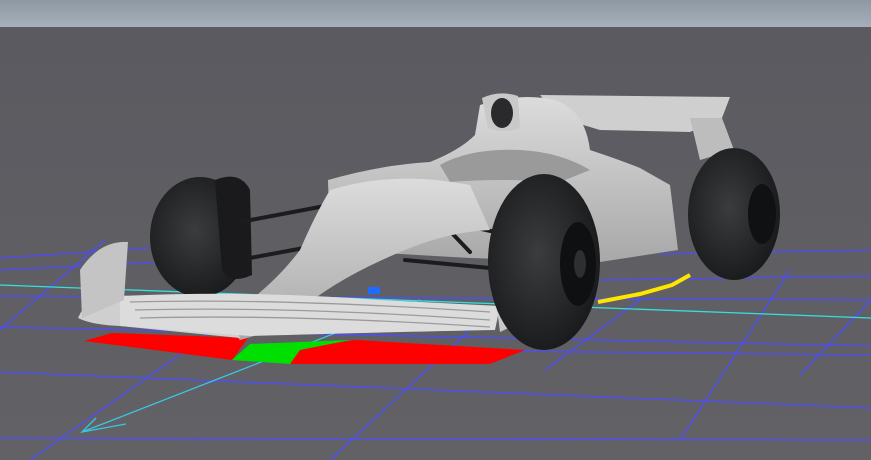  What do you see at coordinates (580, 264) in the screenshot?
I see `front-right-hub` at bounding box center [580, 264].